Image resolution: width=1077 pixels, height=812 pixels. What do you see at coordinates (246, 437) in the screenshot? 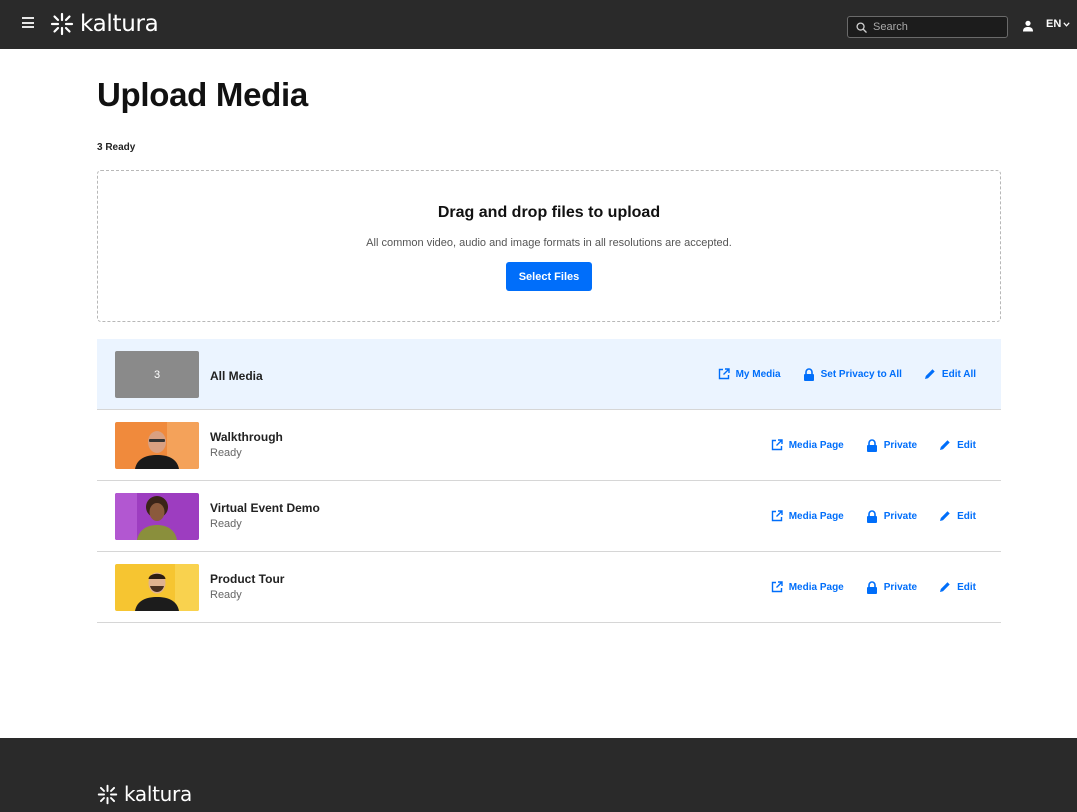
I see `media-title: Walkthrough` at bounding box center [246, 437].